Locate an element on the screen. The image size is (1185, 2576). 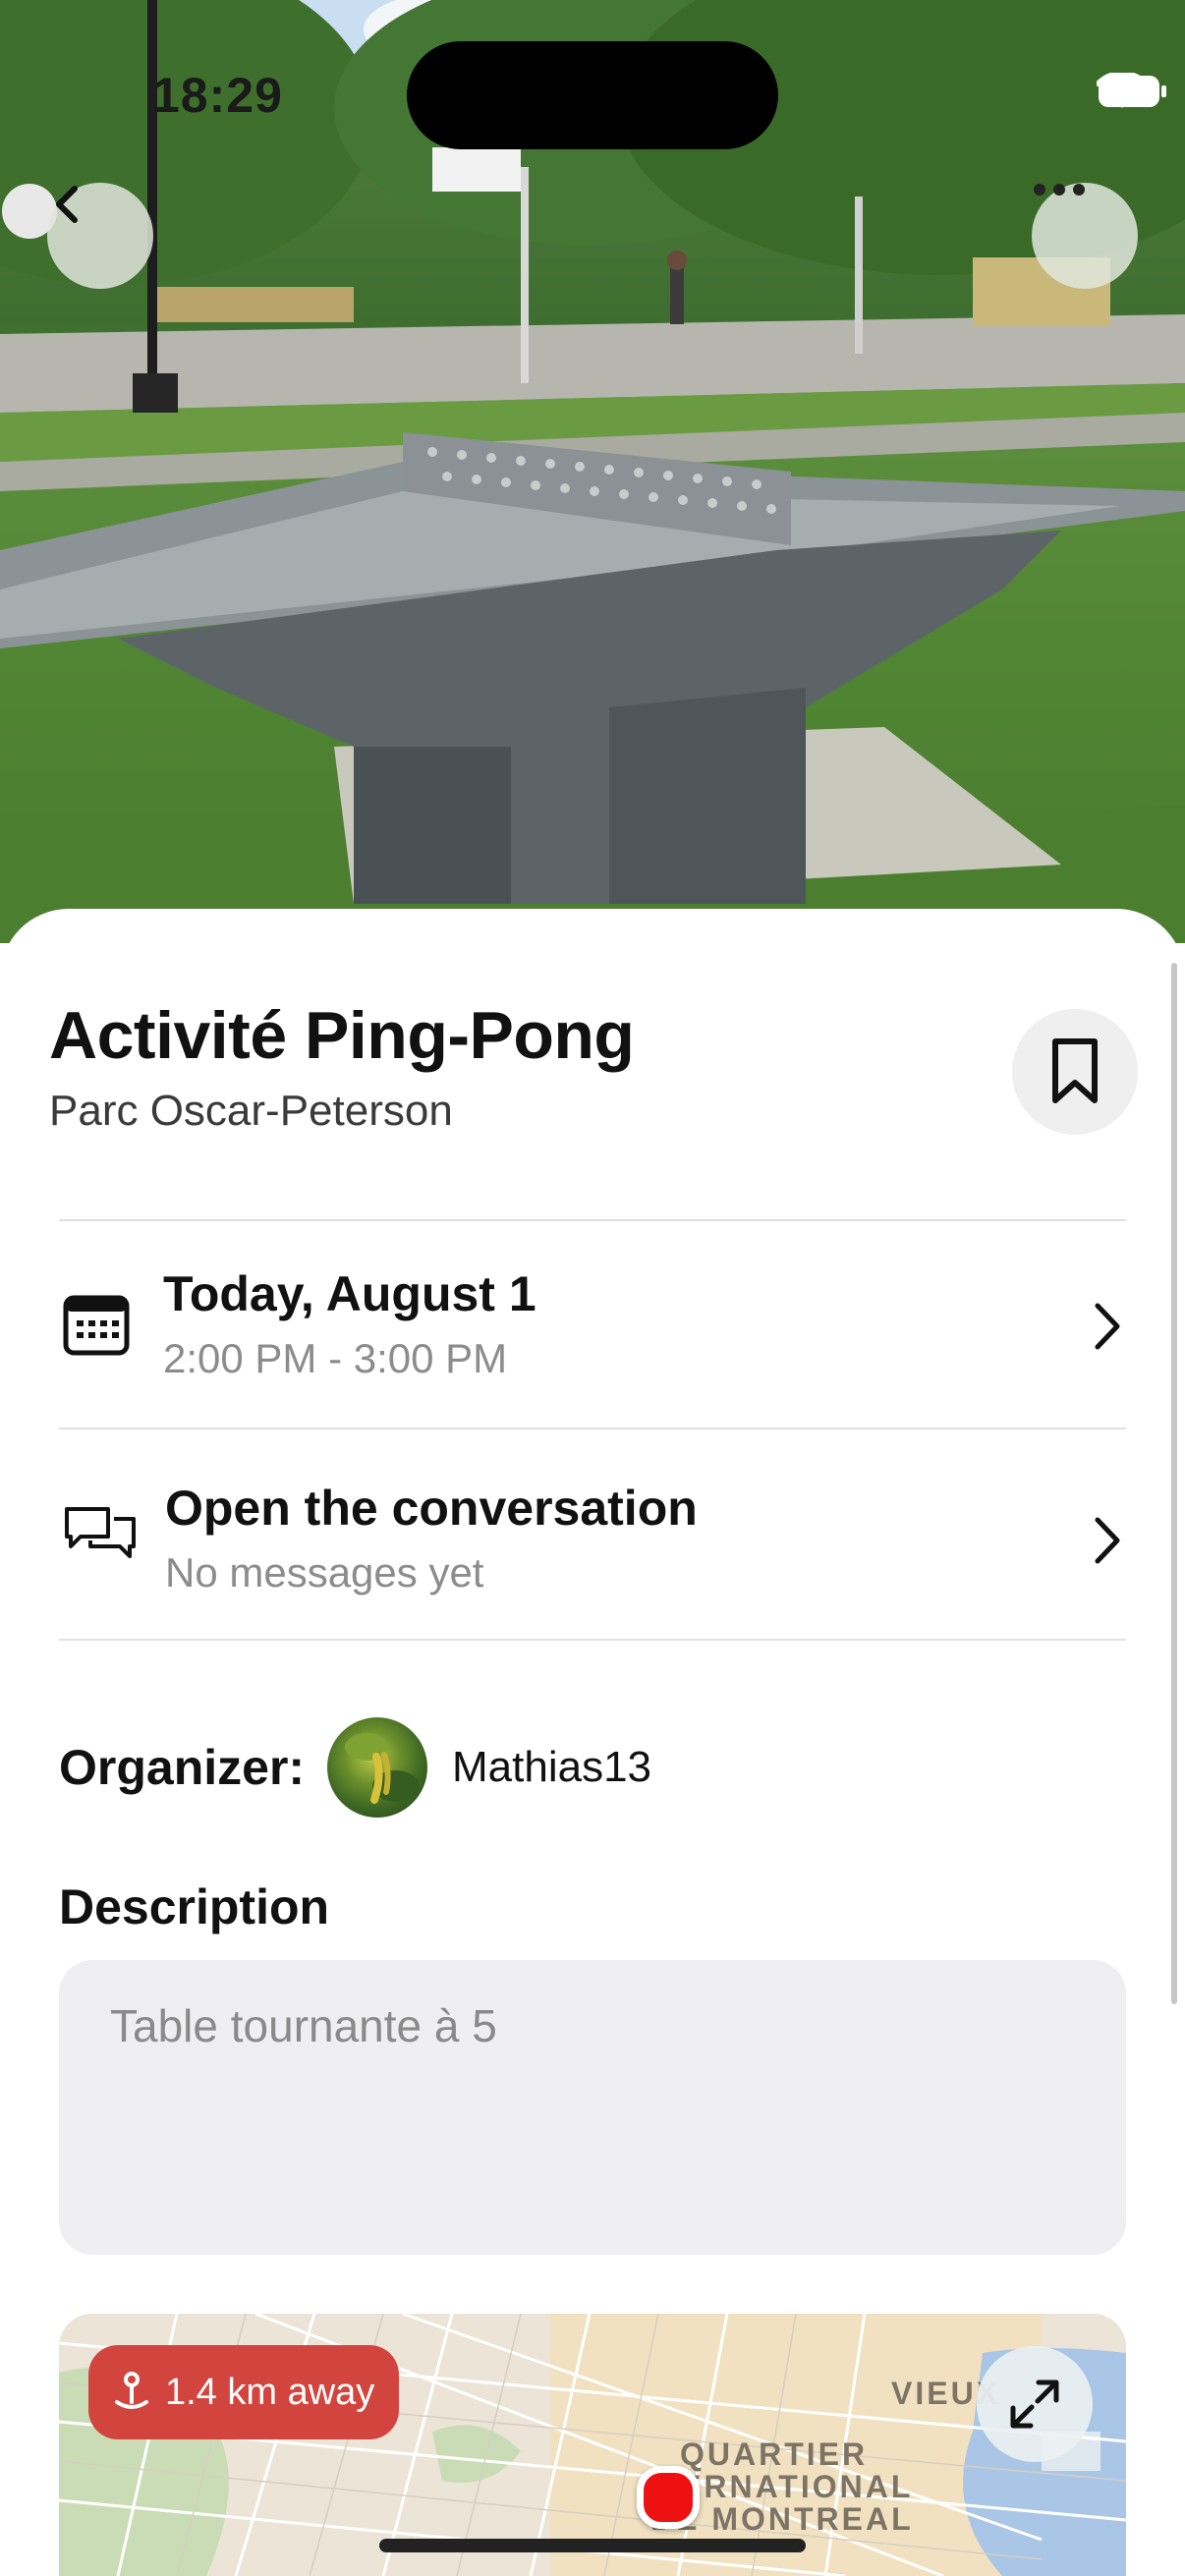
expand-map-button is located at coordinates (1035, 2404).